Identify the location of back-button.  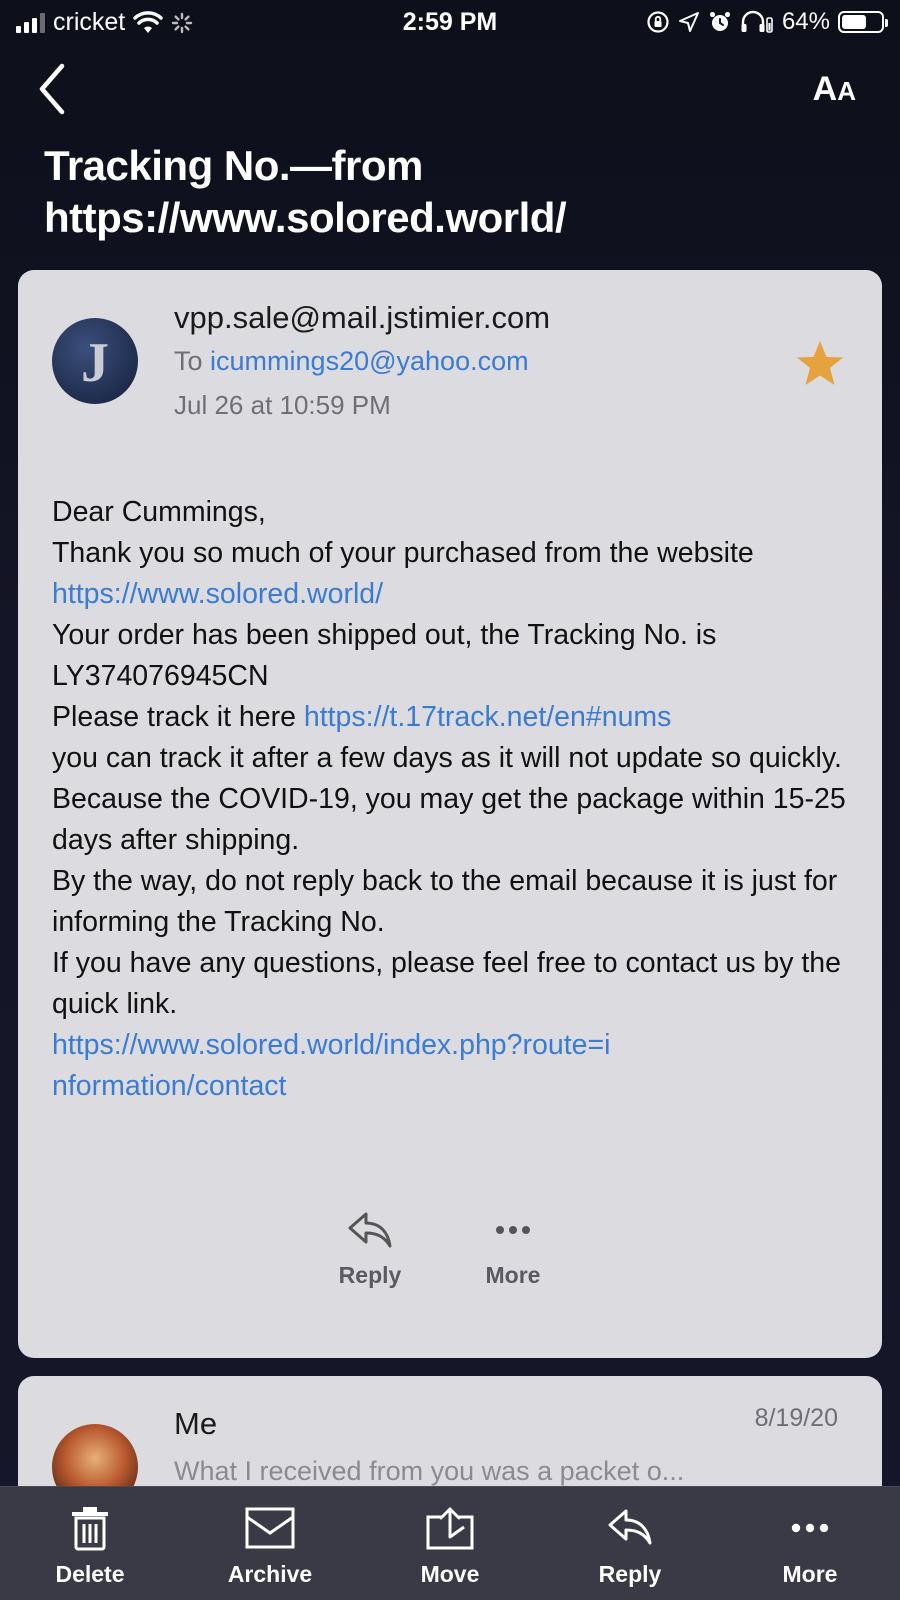
(54, 89).